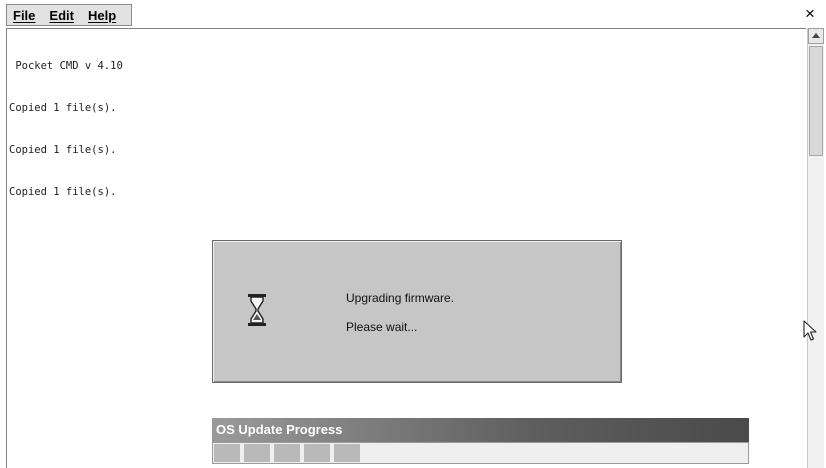  What do you see at coordinates (480, 430) in the screenshot?
I see `progress-title: OS Update Progress` at bounding box center [480, 430].